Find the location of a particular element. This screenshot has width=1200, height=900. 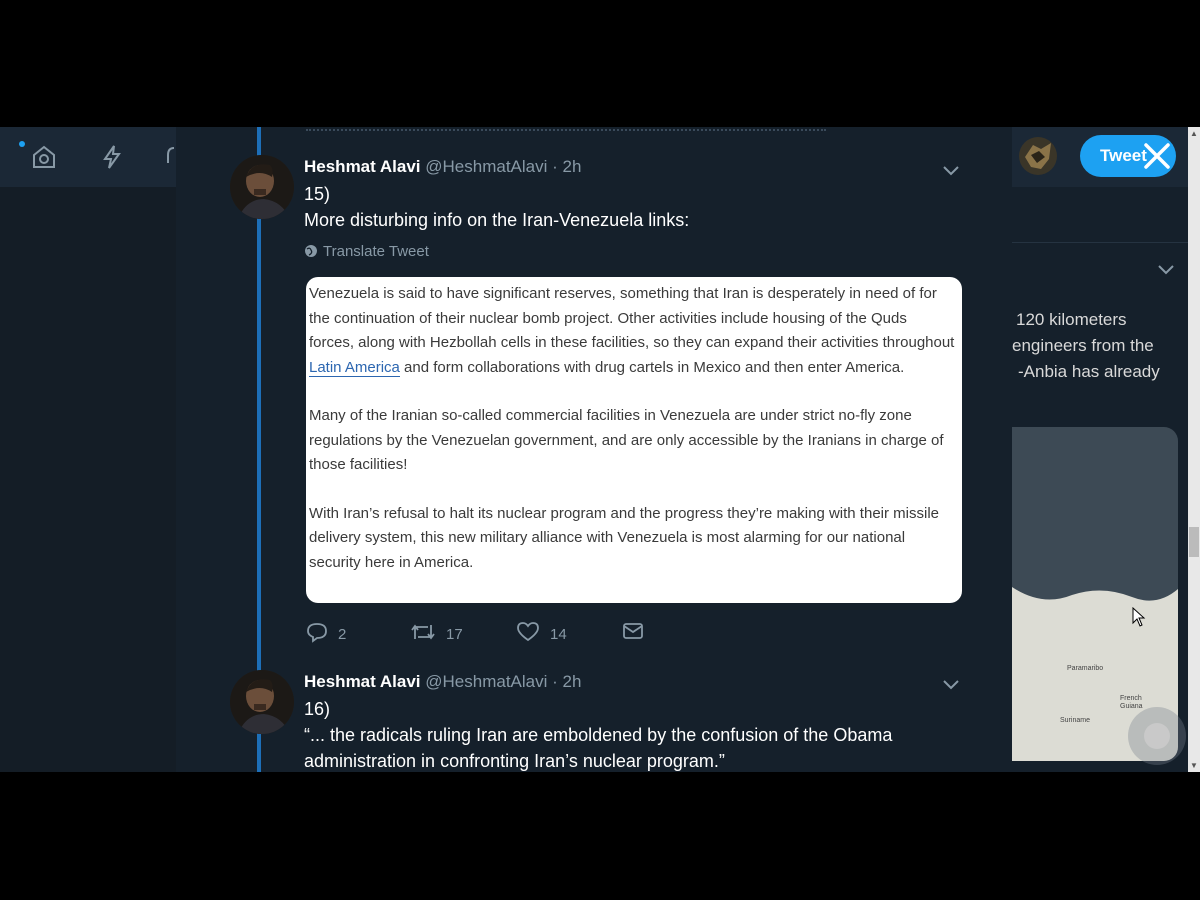

direct-message-button is located at coordinates (638, 631).